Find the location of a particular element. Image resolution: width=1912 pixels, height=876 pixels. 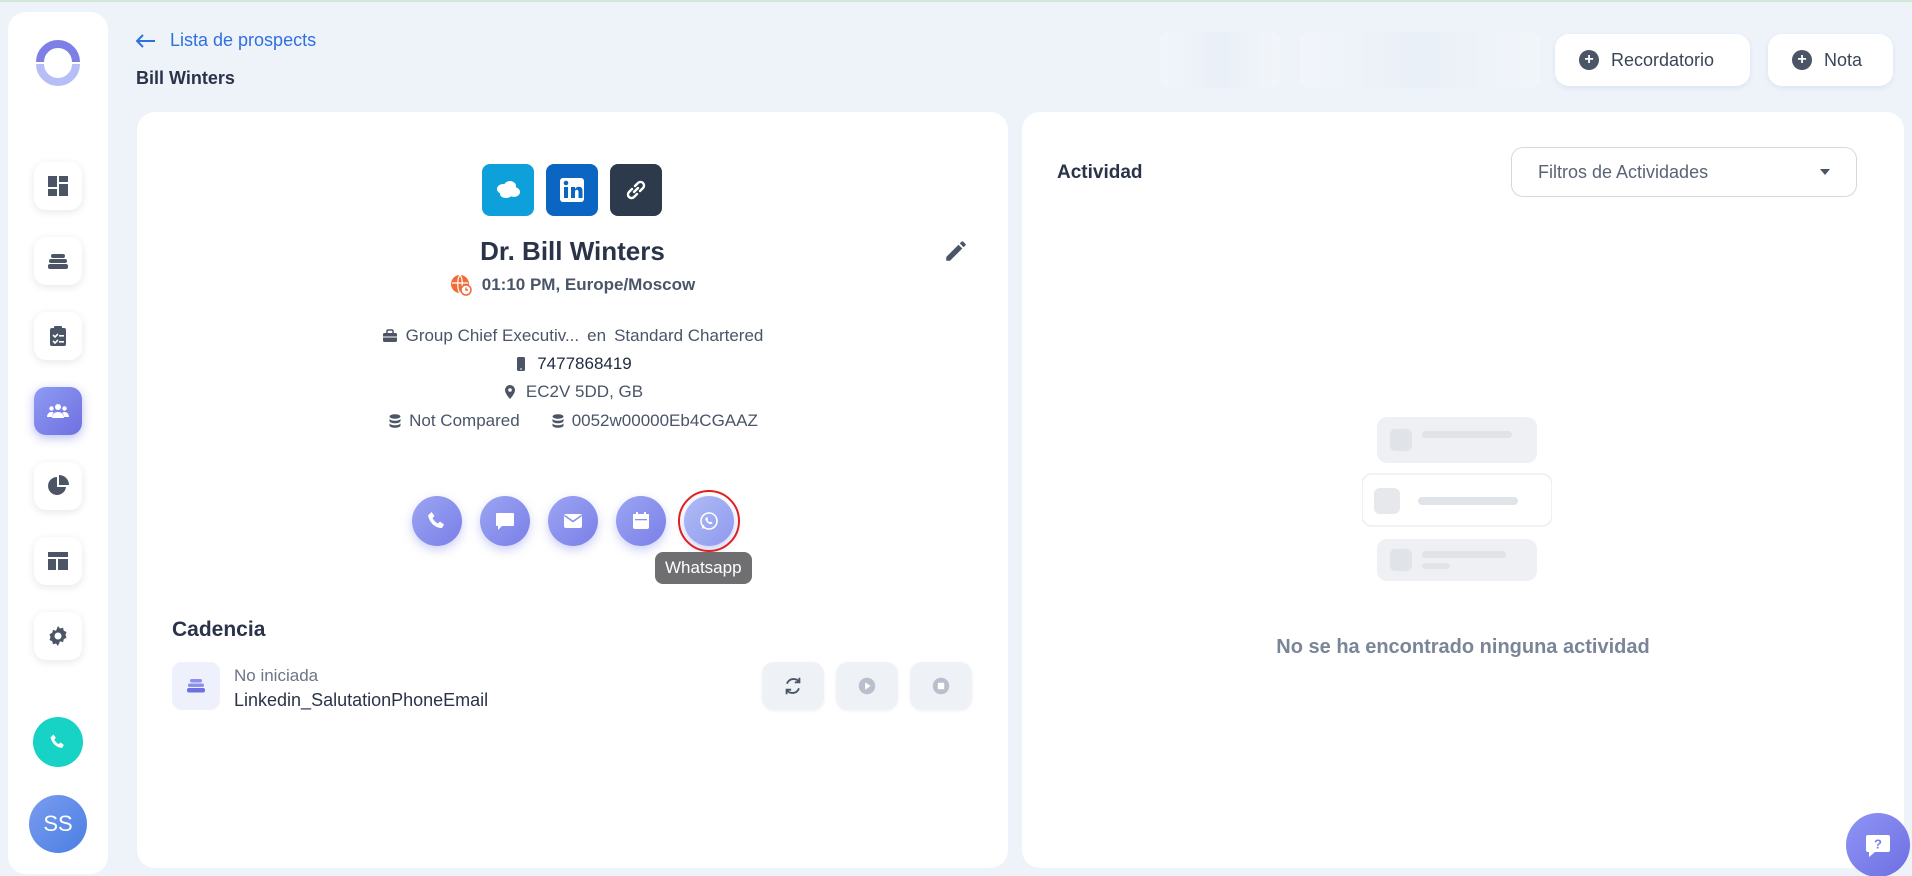

meeting-action-button is located at coordinates (641, 521).